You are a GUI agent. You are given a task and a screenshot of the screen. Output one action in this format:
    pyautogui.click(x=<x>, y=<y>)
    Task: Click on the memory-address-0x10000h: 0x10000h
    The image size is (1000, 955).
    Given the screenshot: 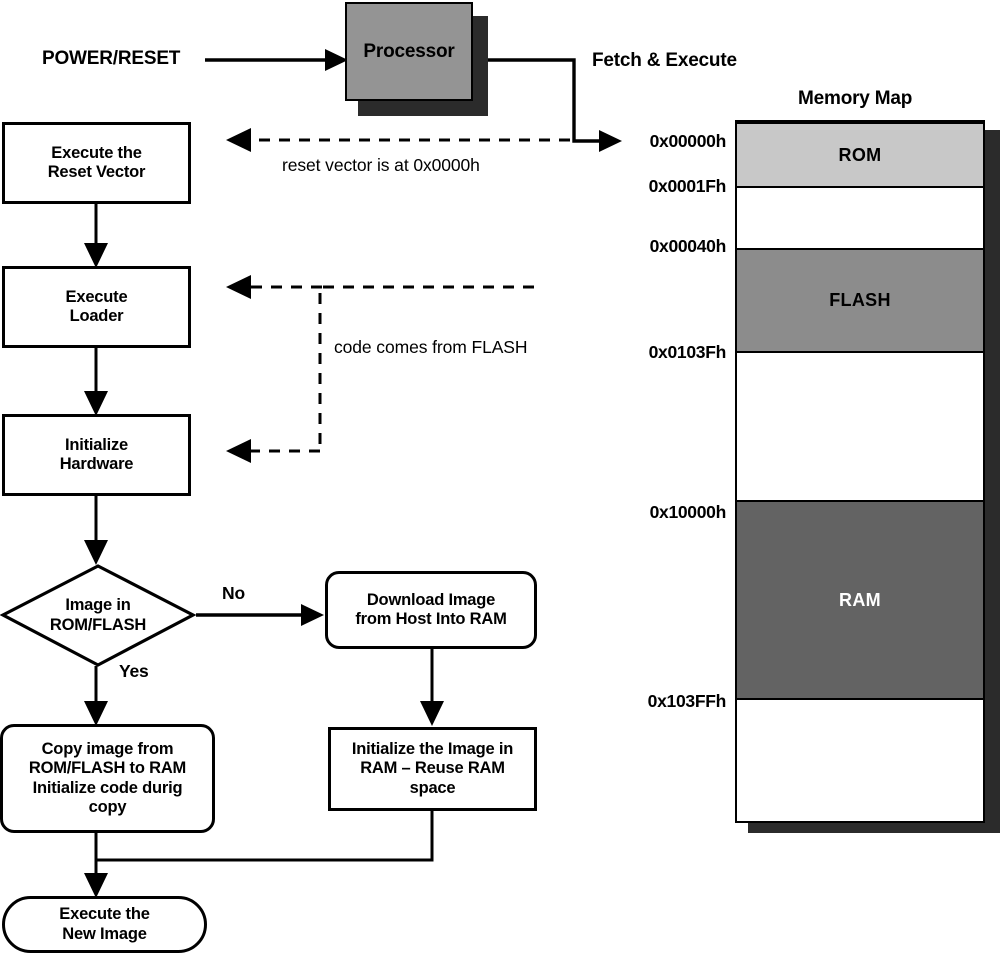 What is the action you would take?
    pyautogui.click(x=688, y=512)
    